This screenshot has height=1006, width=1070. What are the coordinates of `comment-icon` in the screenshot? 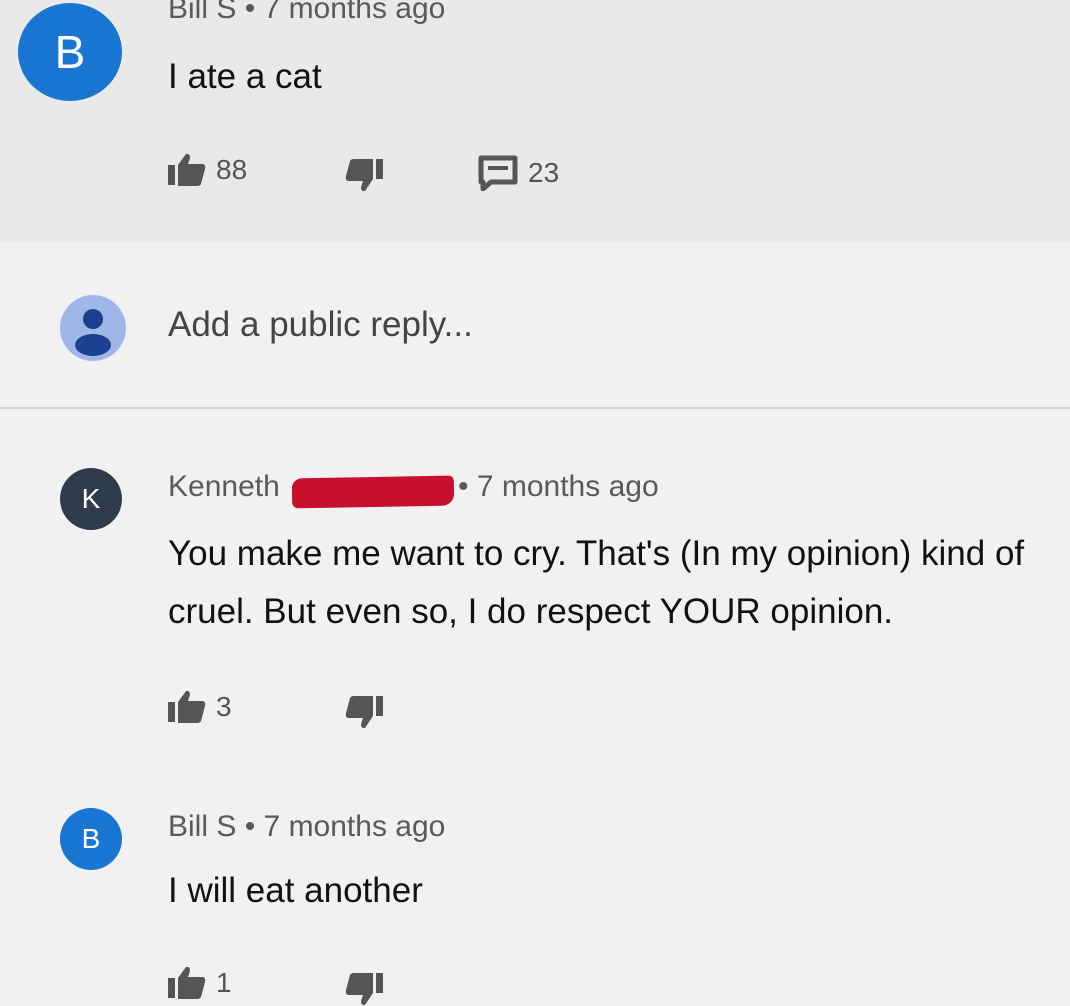 It's located at (498, 173).